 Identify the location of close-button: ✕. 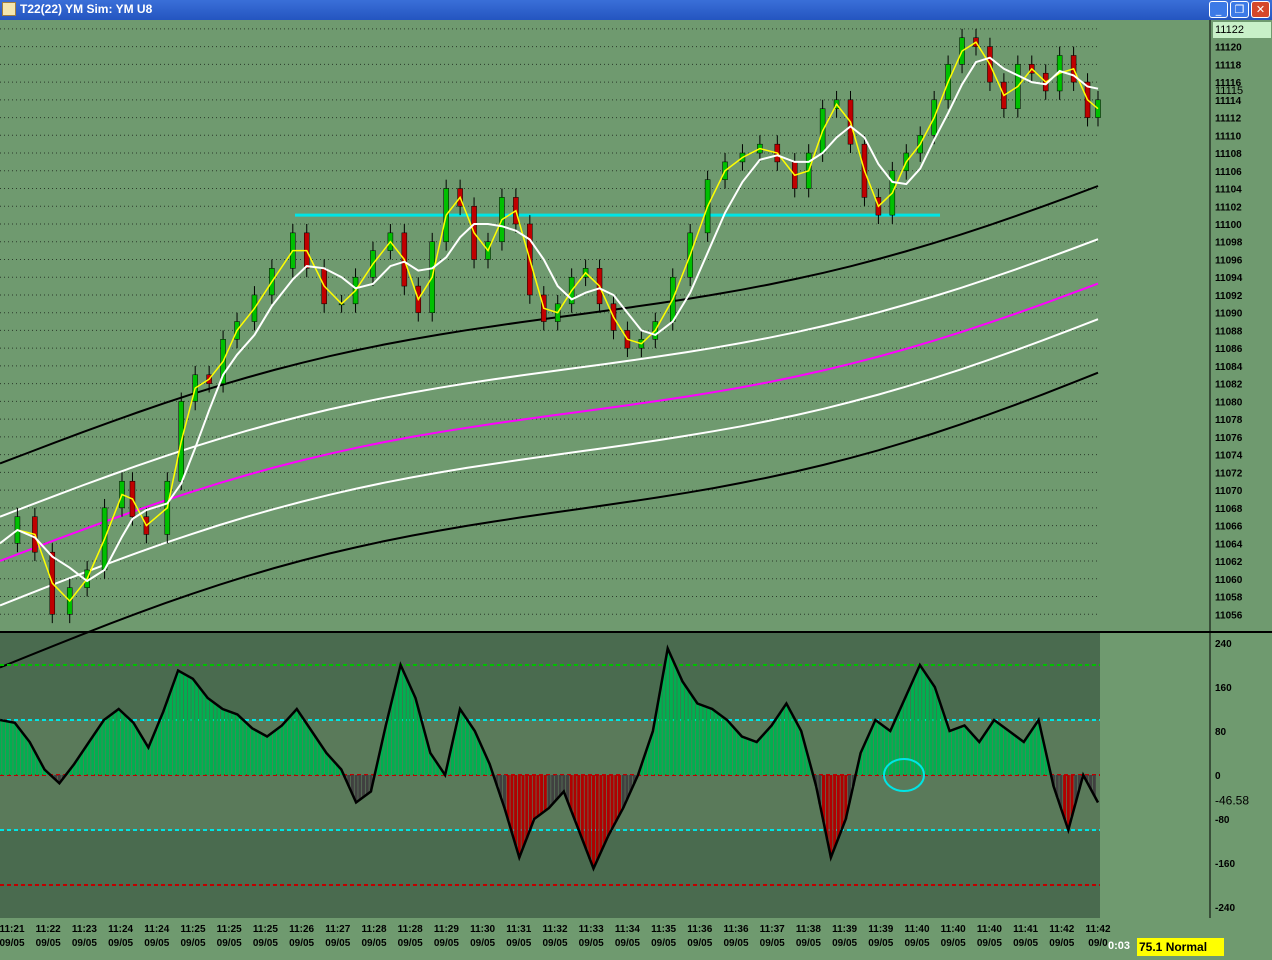
(1260, 9).